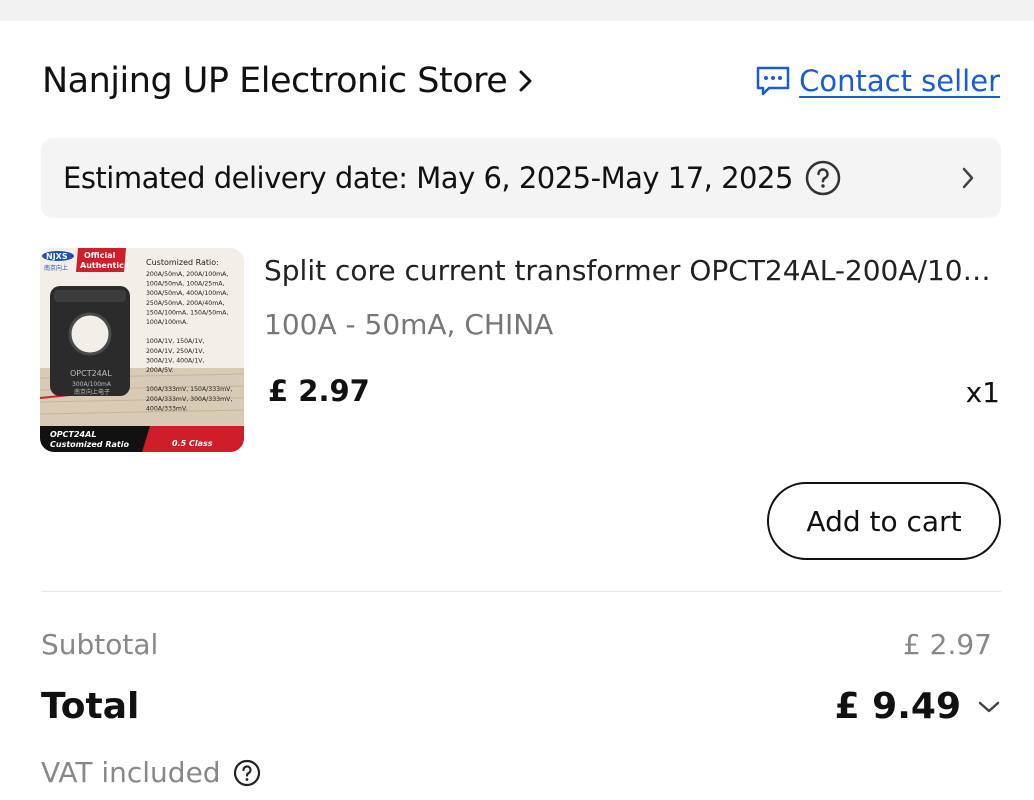 The image size is (1034, 800). Describe the element at coordinates (100, 255) in the screenshot. I see `svg-text: Official` at that location.